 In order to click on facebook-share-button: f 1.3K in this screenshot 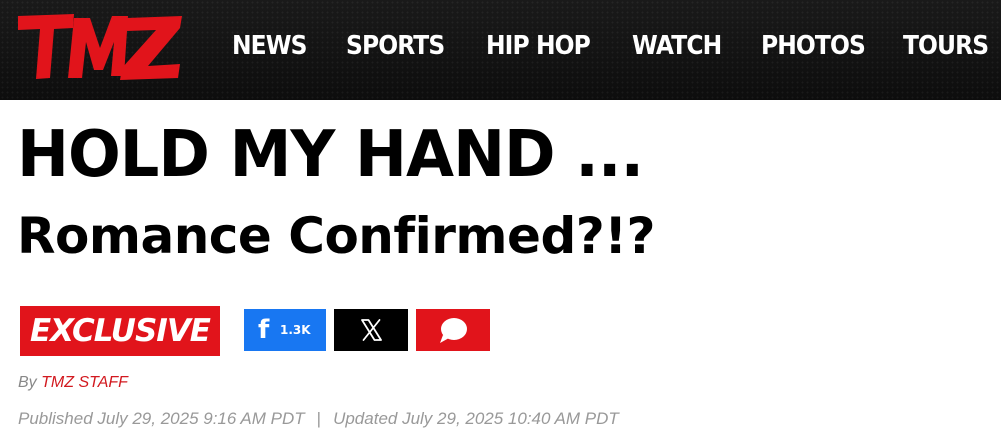, I will do `click(285, 330)`.